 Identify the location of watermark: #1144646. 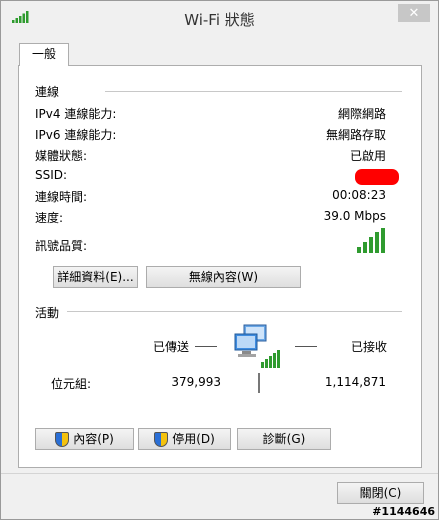
(403, 511).